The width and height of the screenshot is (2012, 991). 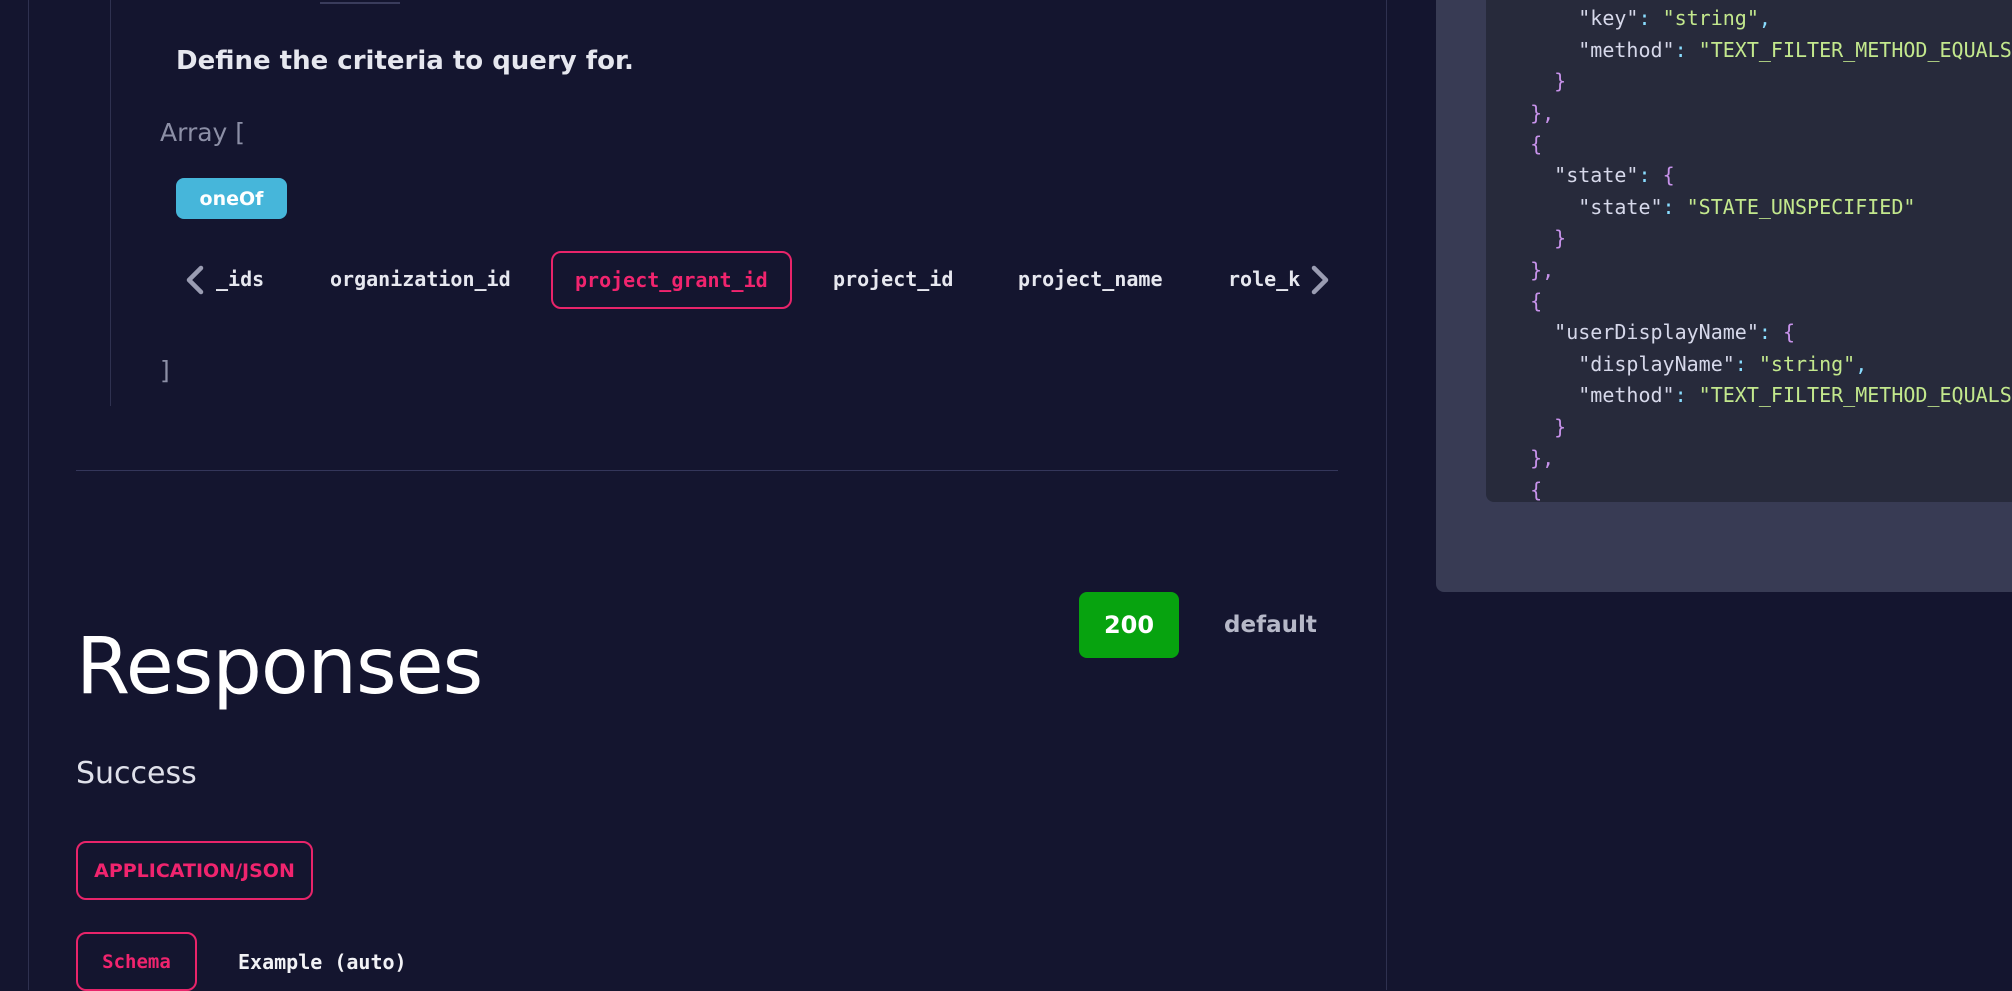 I want to click on chevron-left-icon, so click(x=196, y=280).